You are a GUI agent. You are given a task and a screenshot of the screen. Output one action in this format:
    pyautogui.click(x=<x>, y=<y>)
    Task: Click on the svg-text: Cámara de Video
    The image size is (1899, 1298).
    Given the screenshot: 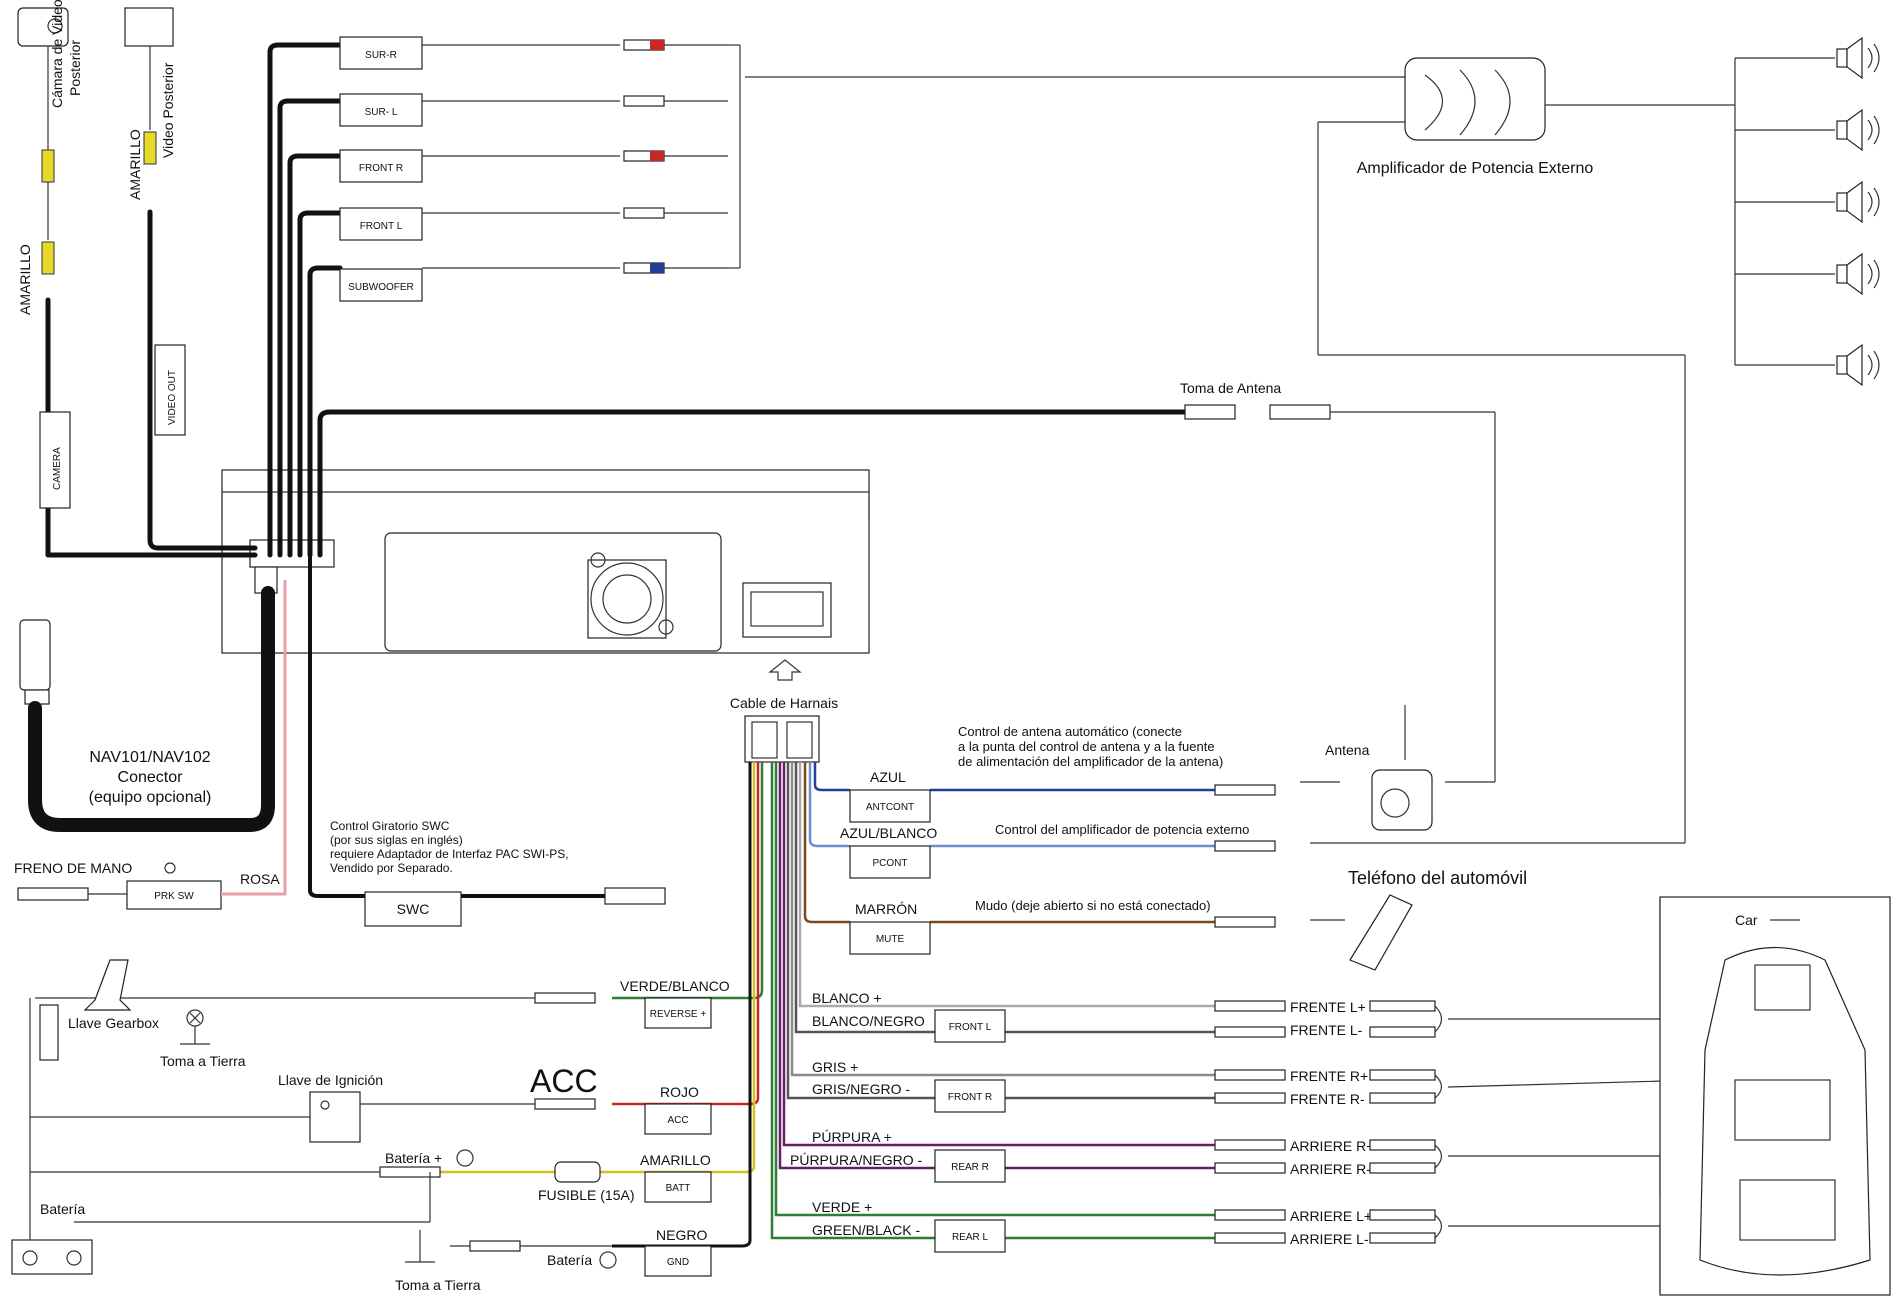 What is the action you would take?
    pyautogui.click(x=57, y=54)
    